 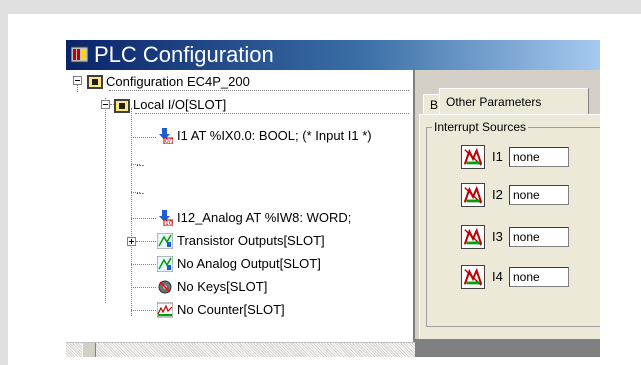 What do you see at coordinates (131, 241) in the screenshot?
I see `expand-transistor-outputs-icon` at bounding box center [131, 241].